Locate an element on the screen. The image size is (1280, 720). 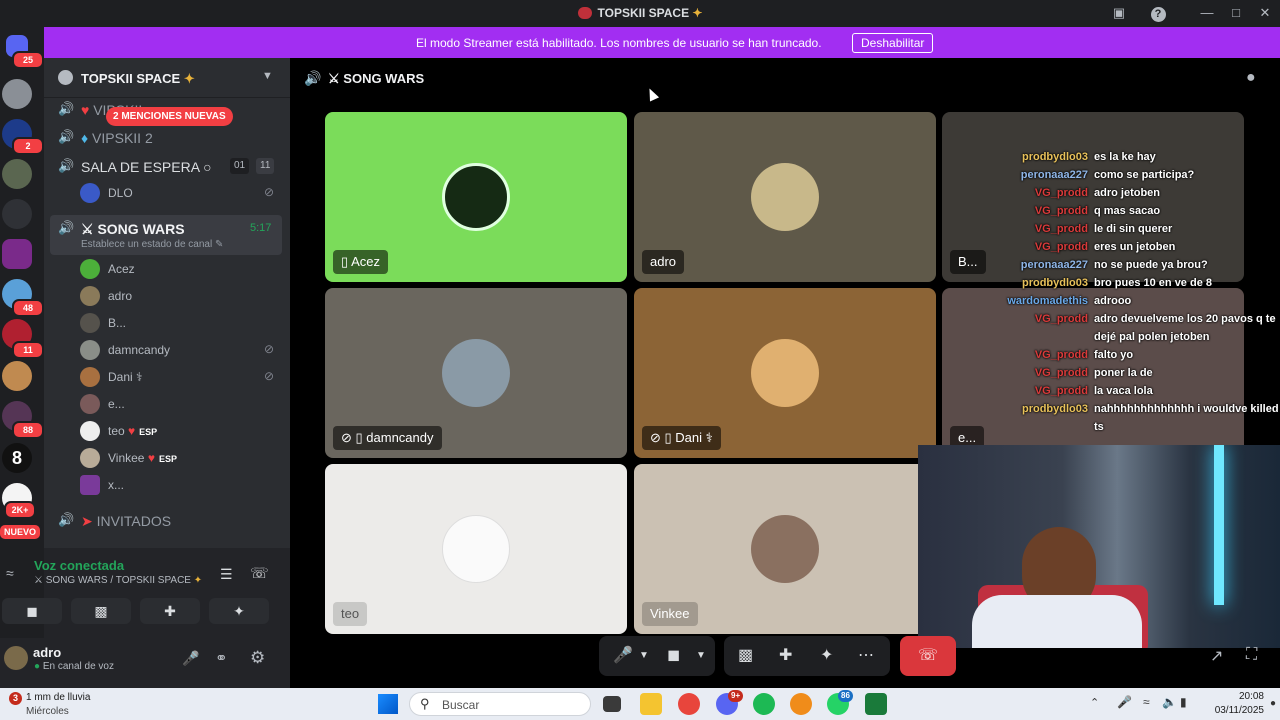
weather-day: Miércoles is located at coordinates (47, 711).